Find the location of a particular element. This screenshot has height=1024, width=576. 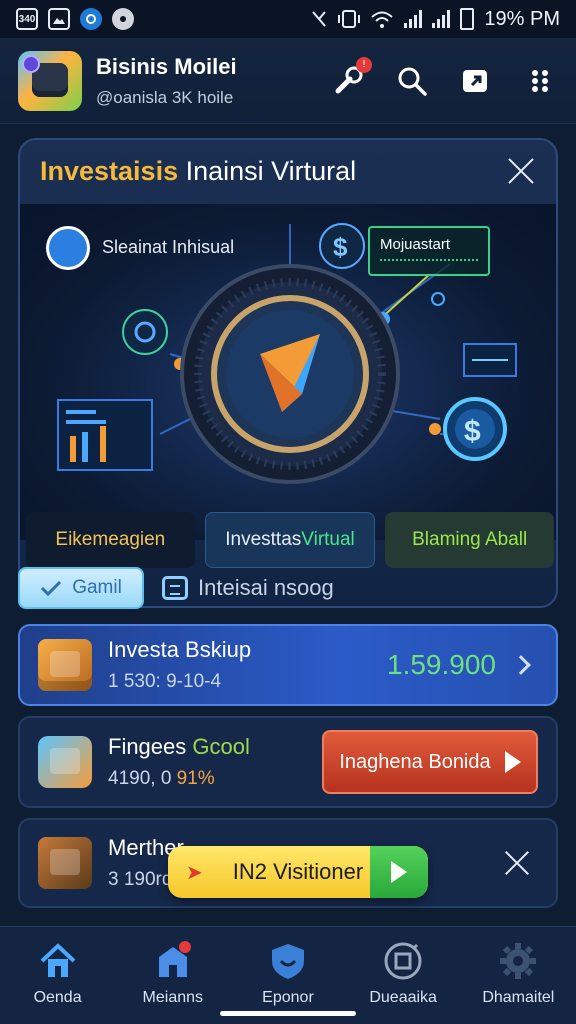

nav-label: Dueaaika is located at coordinates (403, 997).